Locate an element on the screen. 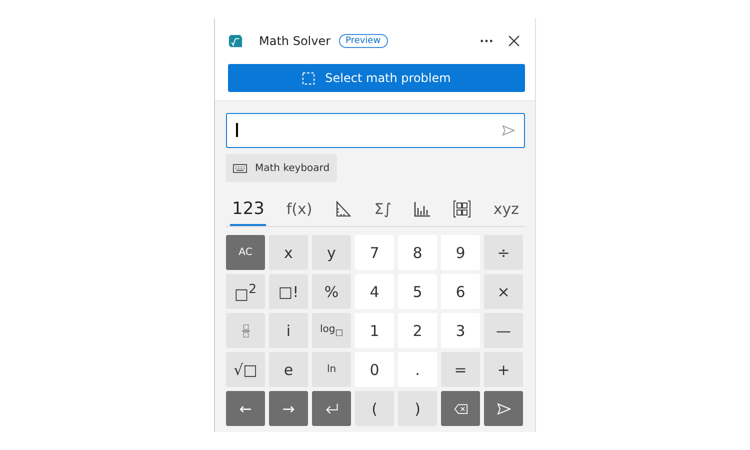 The height and width of the screenshot is (450, 750). keypad-key: % is located at coordinates (331, 291).